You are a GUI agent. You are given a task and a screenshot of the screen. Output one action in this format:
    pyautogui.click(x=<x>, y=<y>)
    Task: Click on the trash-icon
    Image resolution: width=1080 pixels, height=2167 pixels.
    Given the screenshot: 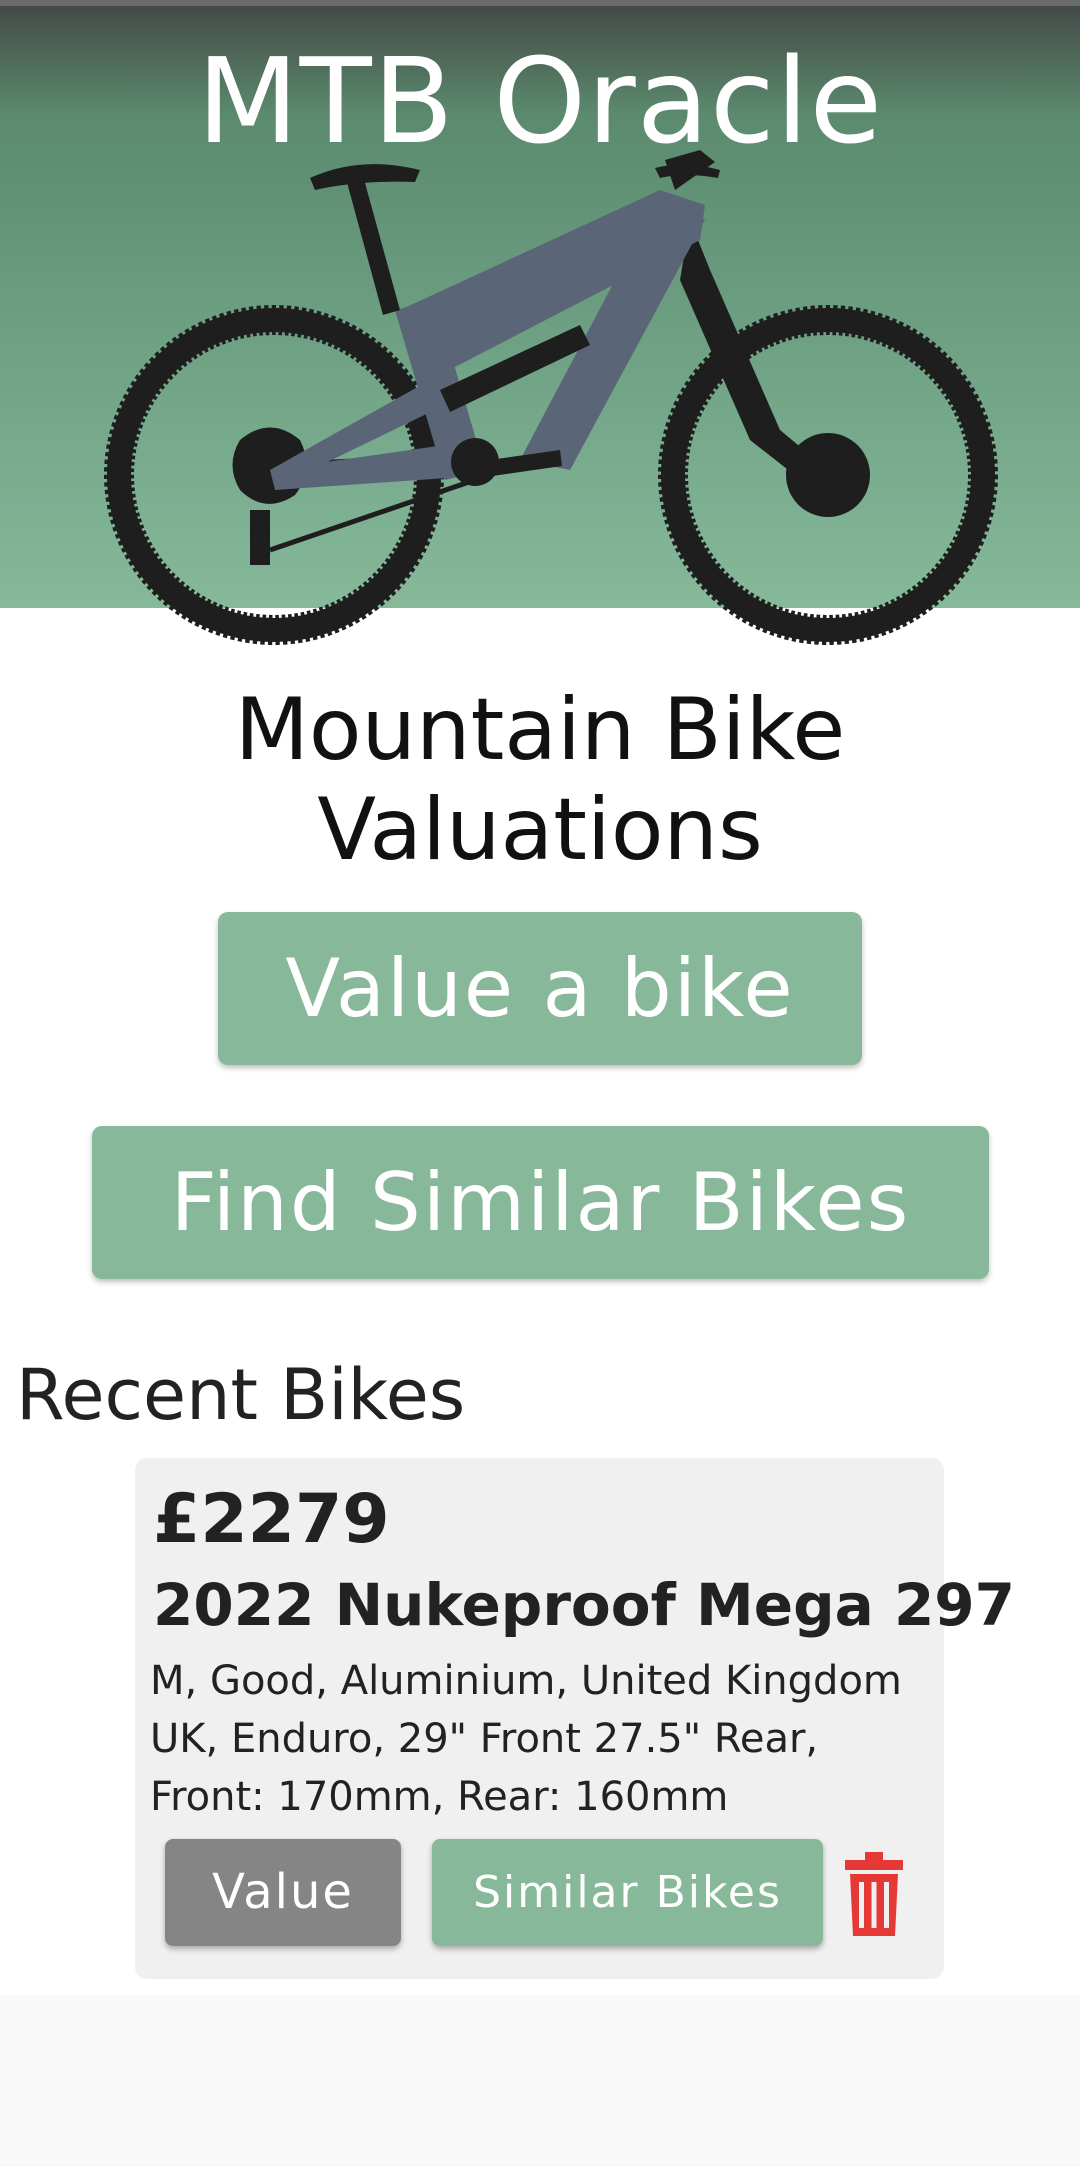 What is the action you would take?
    pyautogui.click(x=874, y=1894)
    